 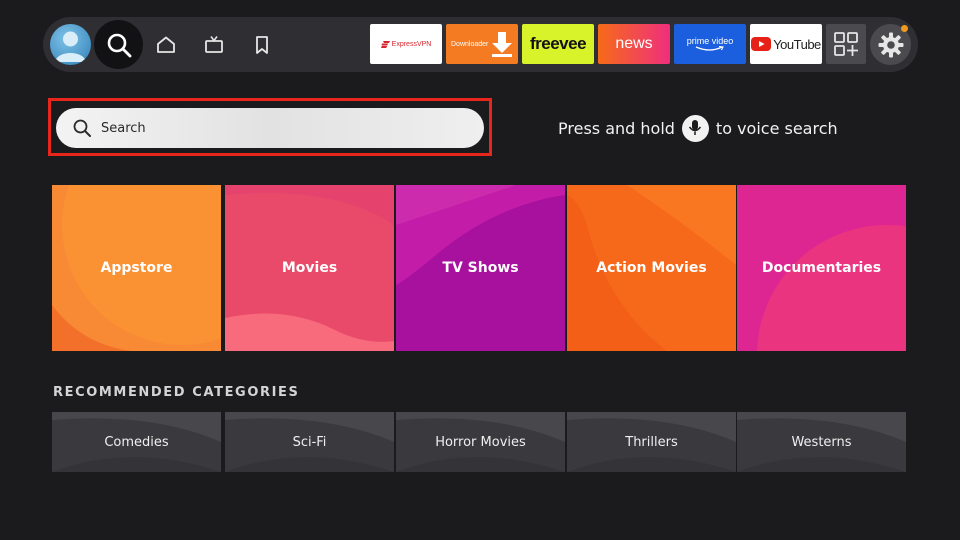 I want to click on recommended-label: Sci-Fi, so click(x=309, y=442).